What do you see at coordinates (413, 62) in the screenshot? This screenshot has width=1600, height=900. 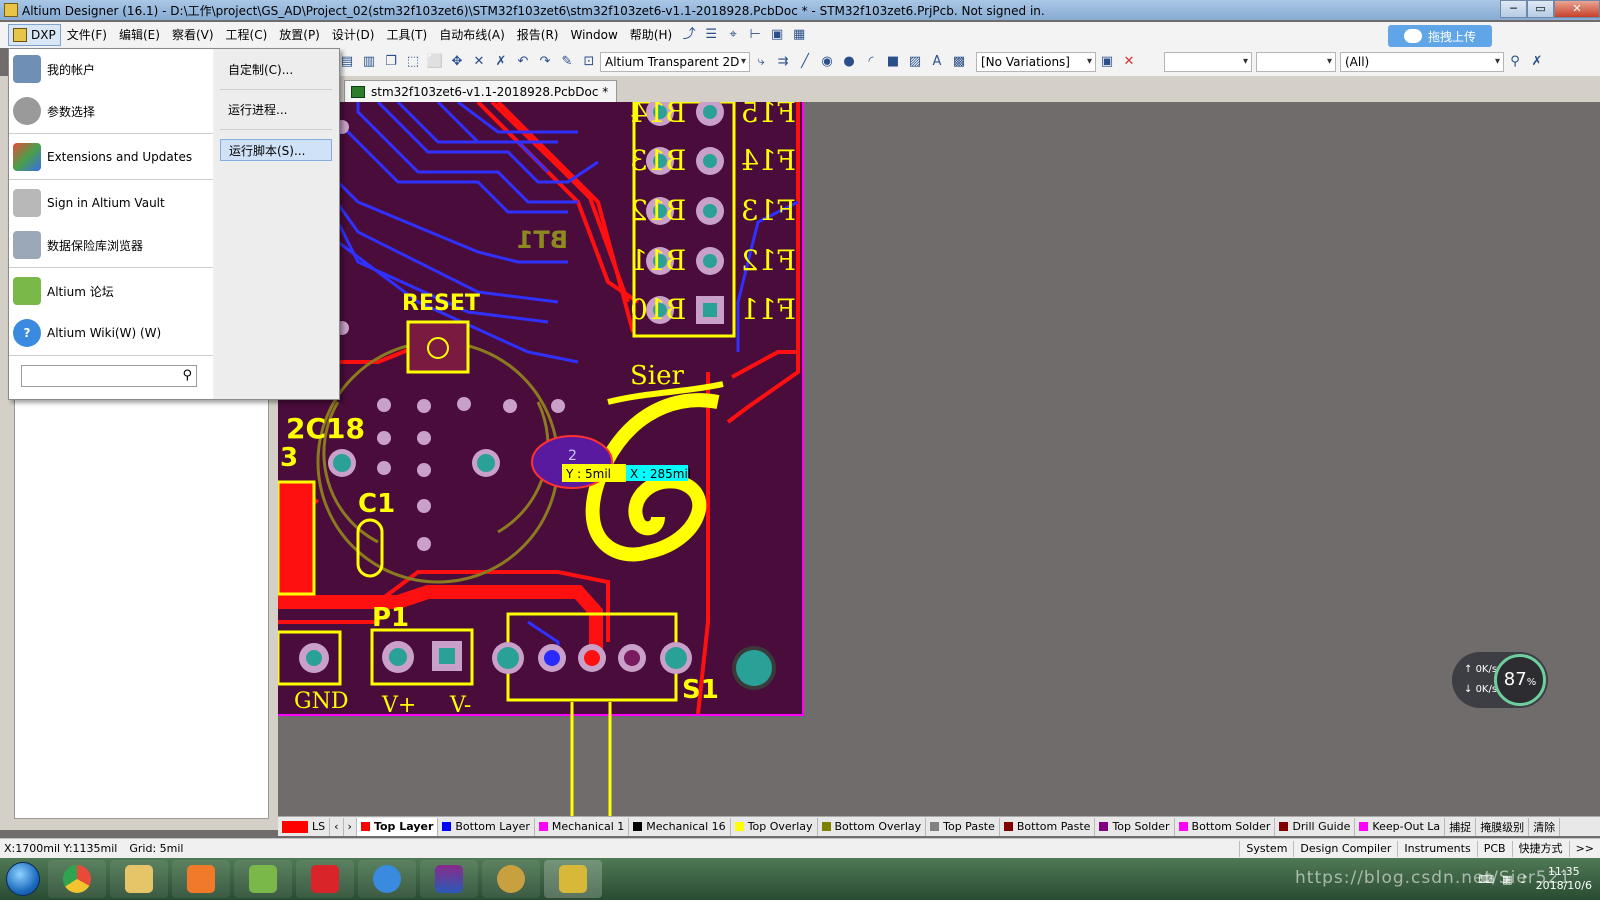 I see `rubber-stamp-icon: ⬚` at bounding box center [413, 62].